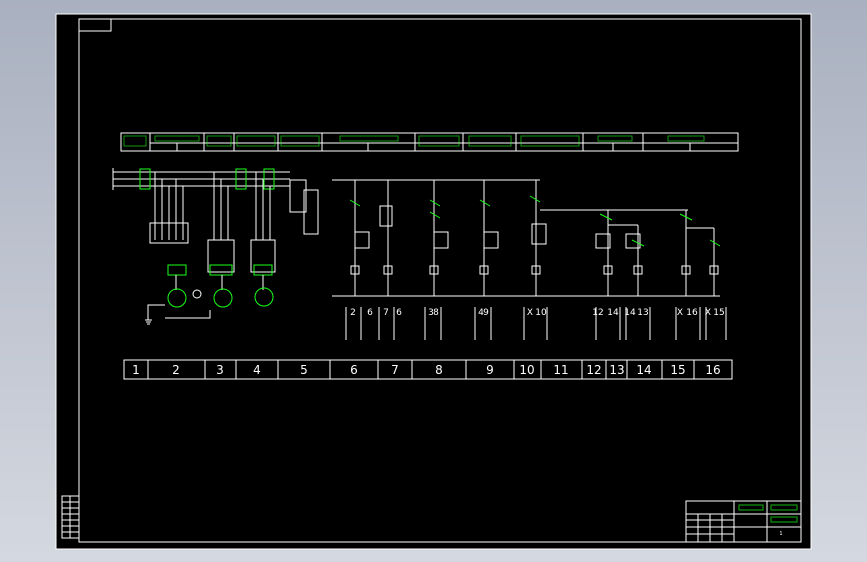 Image resolution: width=867 pixels, height=562 pixels. I want to click on column-number-10: 10, so click(526, 370).